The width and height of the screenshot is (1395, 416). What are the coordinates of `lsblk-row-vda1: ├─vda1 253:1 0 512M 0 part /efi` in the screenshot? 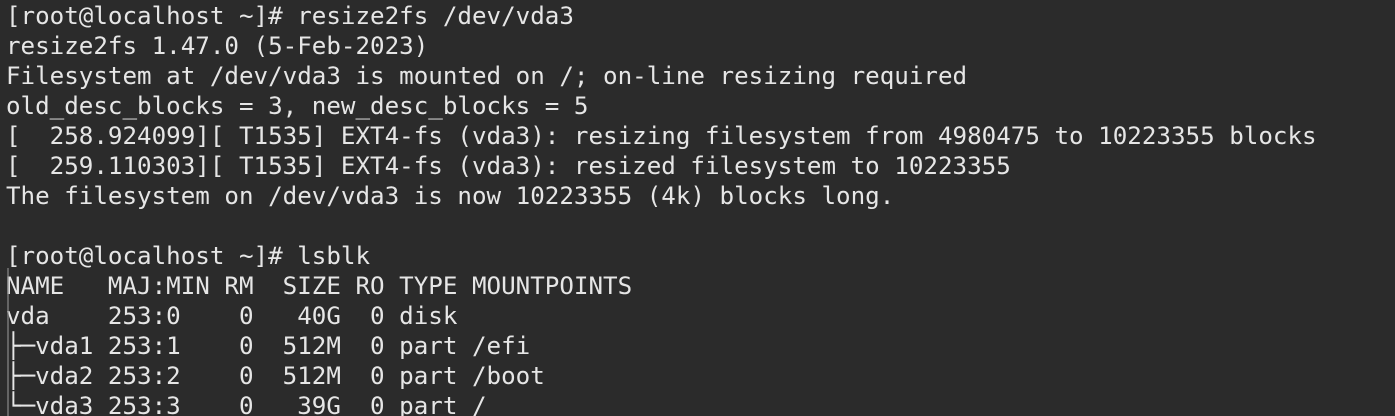 It's located at (268, 346).